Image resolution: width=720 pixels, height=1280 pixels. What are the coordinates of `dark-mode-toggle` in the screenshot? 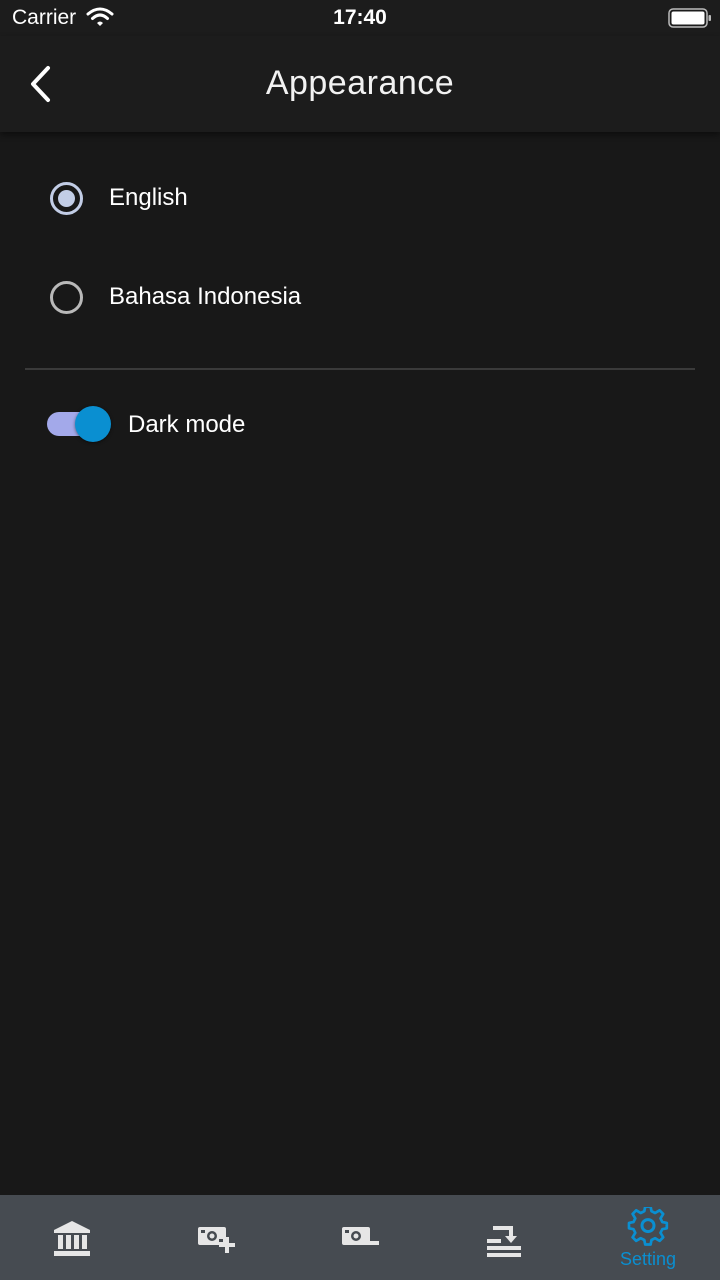 It's located at (93, 424).